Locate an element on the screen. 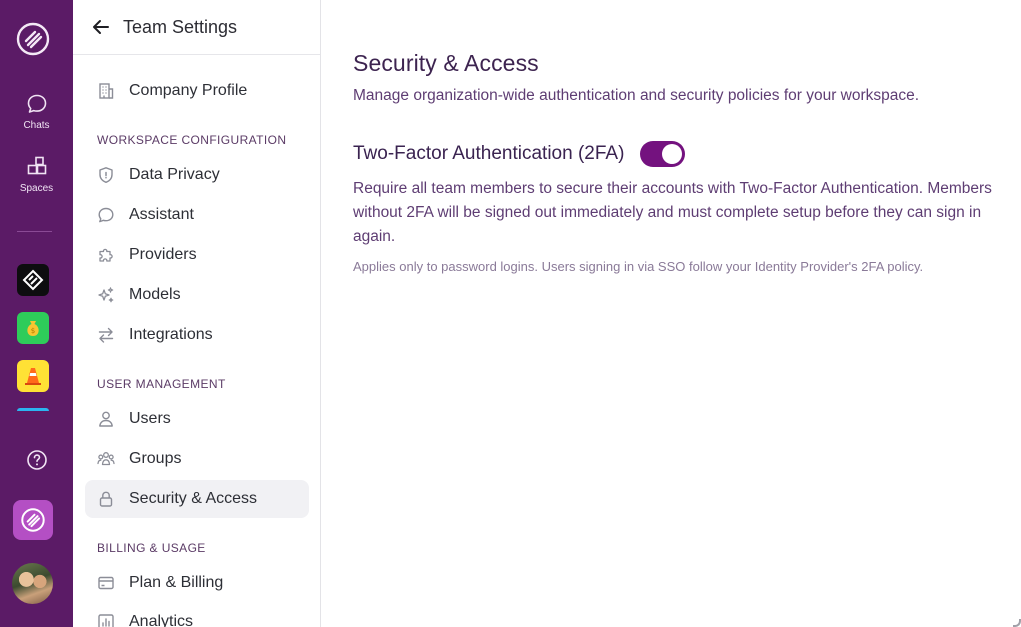 This screenshot has height=627, width=1021. sidebar-header: Team Settings is located at coordinates (196, 27).